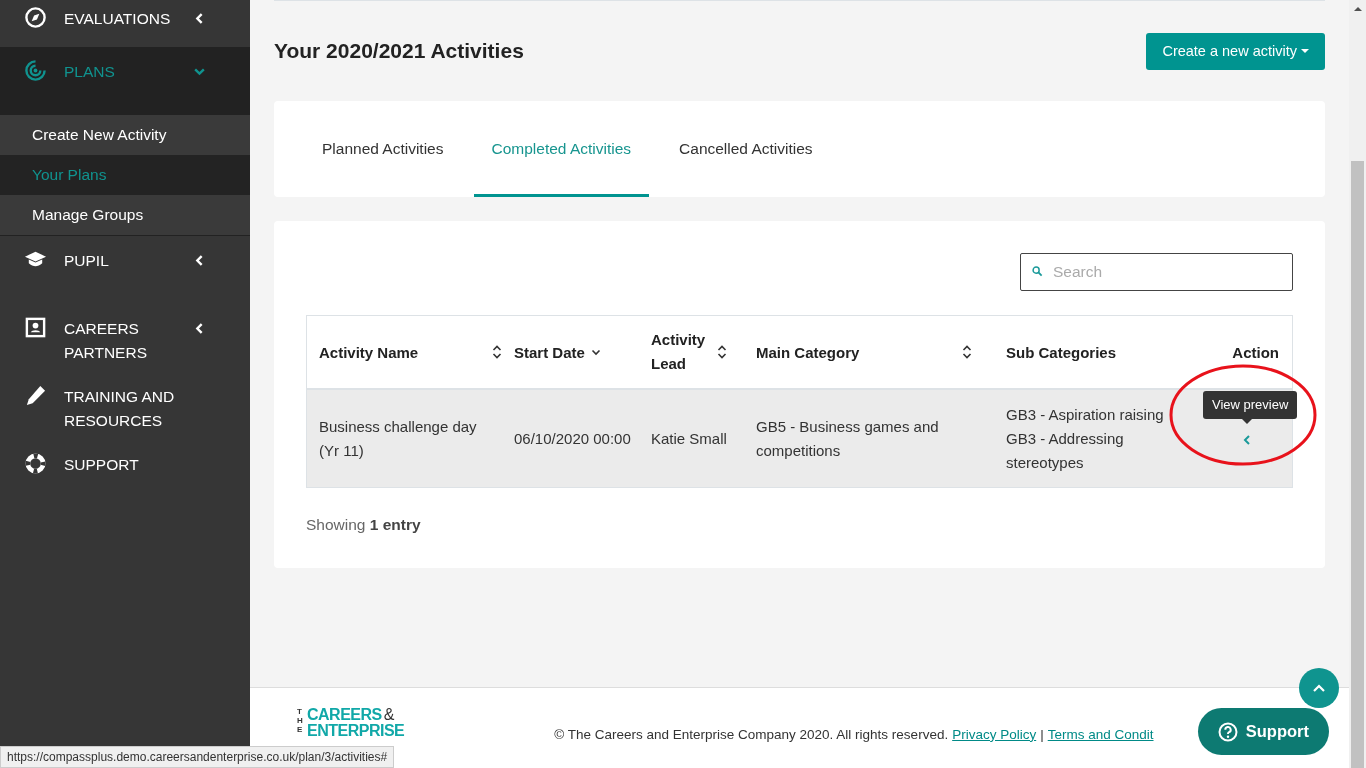 This screenshot has height=768, width=1366. Describe the element at coordinates (573, 438) in the screenshot. I see `table-cell-text: 06/10/2020 00:00` at that location.